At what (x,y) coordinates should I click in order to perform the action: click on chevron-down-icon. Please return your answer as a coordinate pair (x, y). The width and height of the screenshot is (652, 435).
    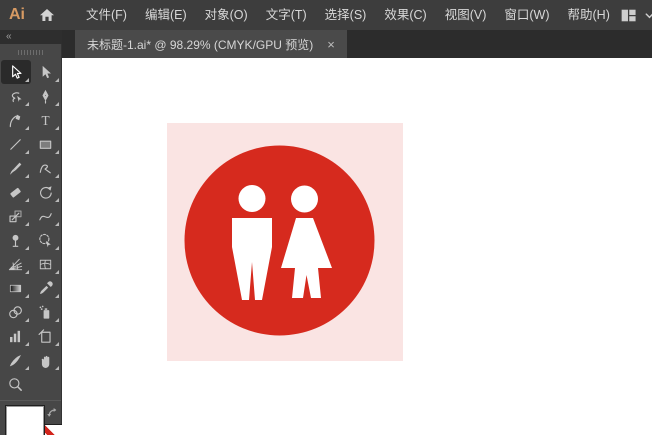
    Looking at the image, I should click on (648, 15).